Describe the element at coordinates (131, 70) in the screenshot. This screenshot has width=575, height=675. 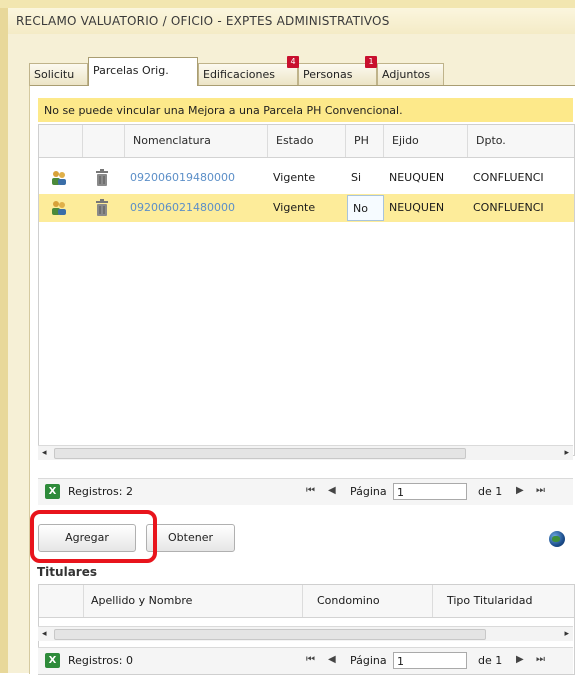
I see `tab-label: Parcelas Orig.` at that location.